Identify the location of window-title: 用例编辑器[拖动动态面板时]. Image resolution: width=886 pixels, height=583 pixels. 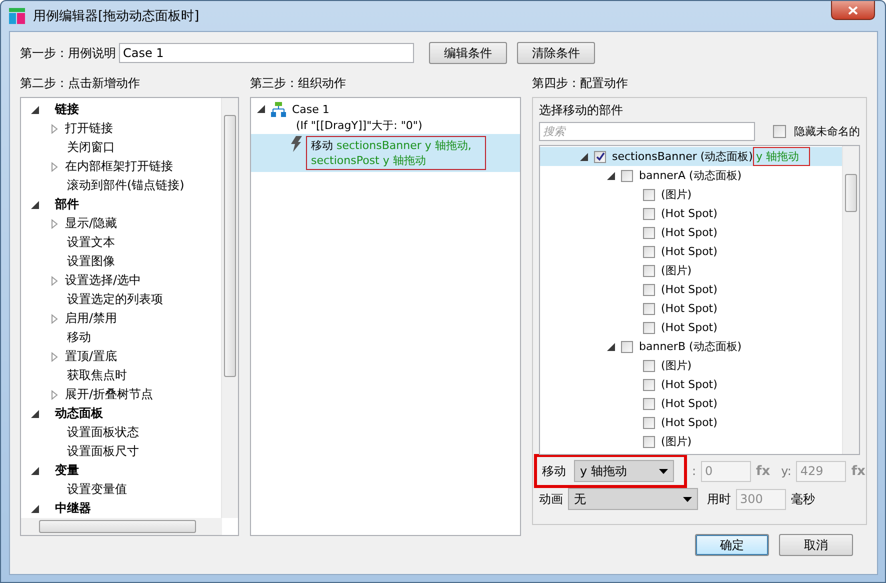
(116, 16).